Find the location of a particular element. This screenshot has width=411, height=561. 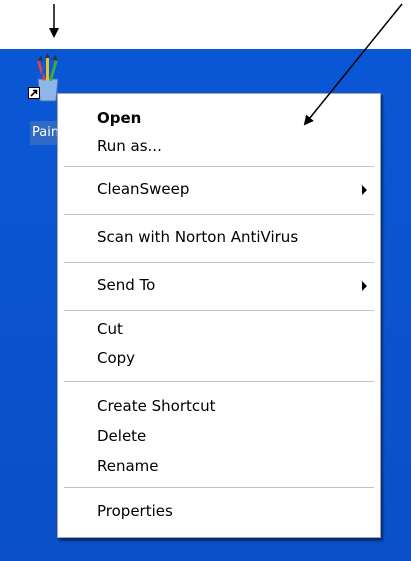

menu-item-open: Open is located at coordinates (219, 118).